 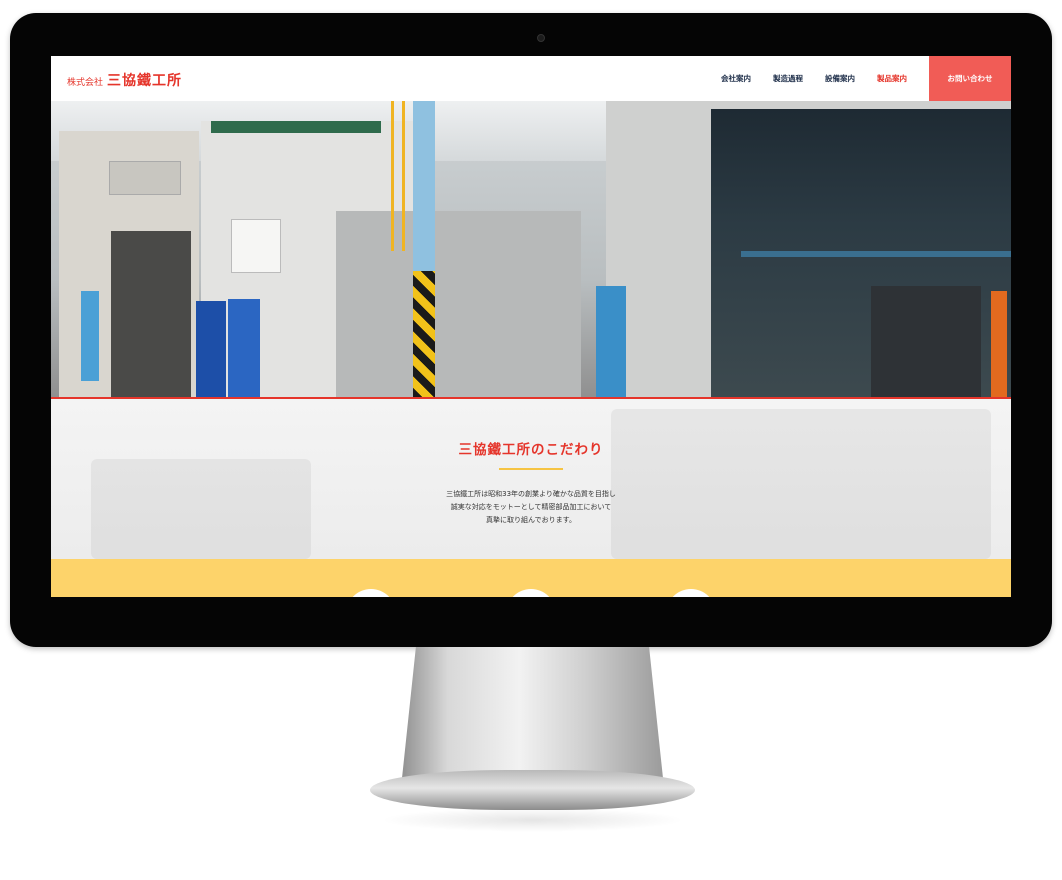 I want to click on hero-orange-barrier, so click(x=999, y=345).